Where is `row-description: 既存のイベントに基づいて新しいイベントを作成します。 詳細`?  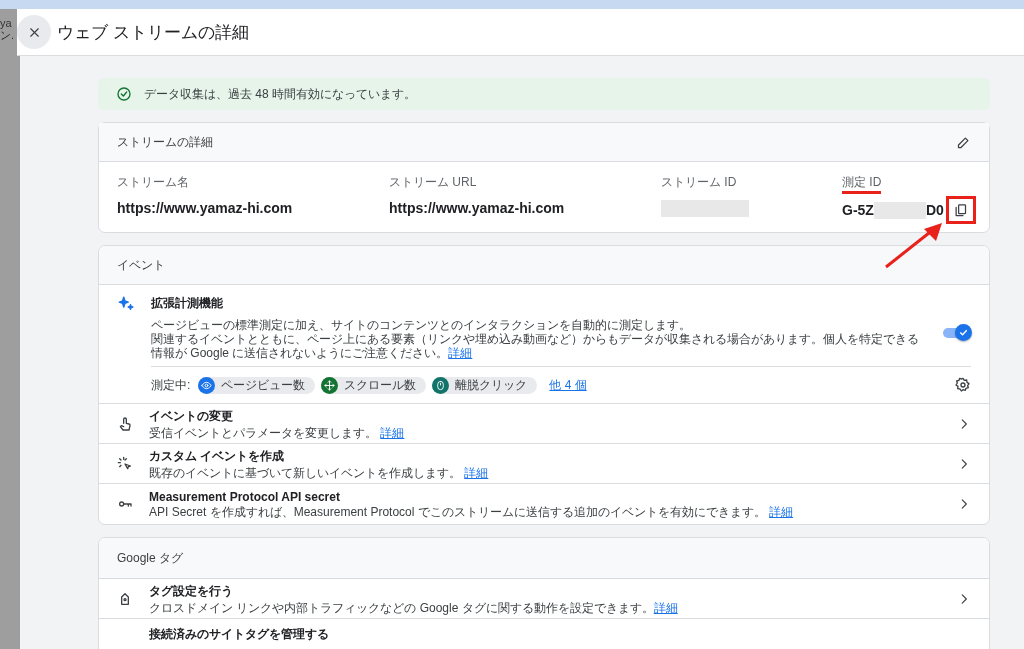
row-description: 既存のイベントに基づいて新しいイベントを作成します。 詳細 is located at coordinates (319, 472).